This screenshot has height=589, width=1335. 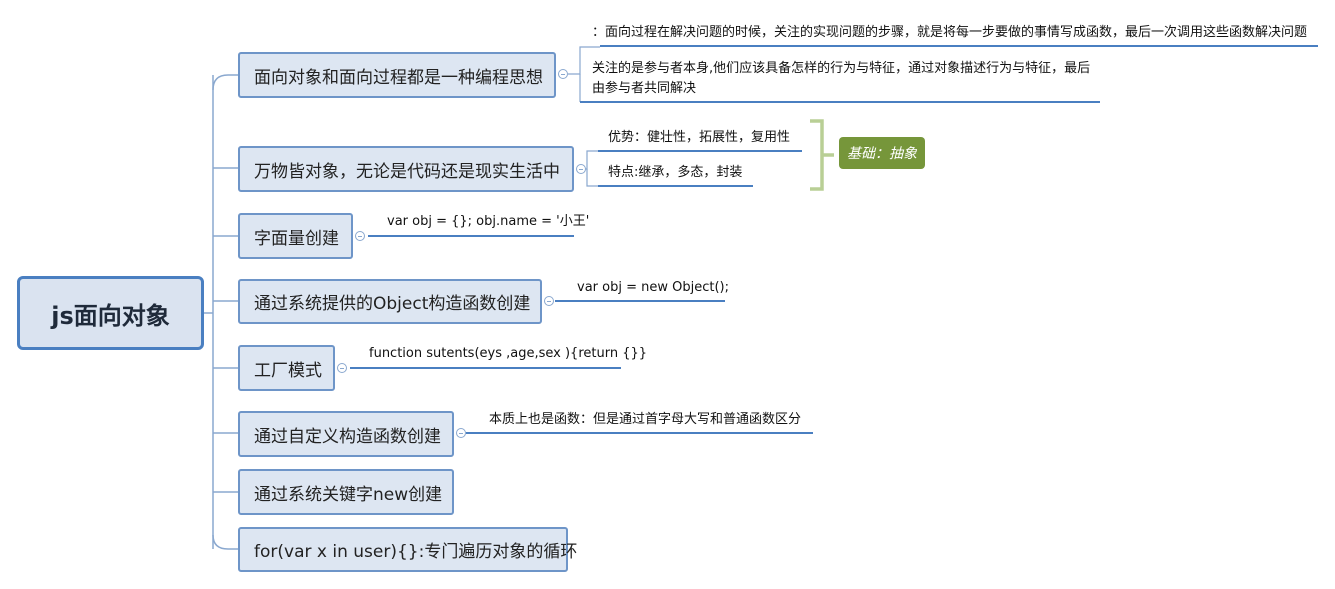 What do you see at coordinates (406, 169) in the screenshot?
I see `topic-everything-is-object: 万物皆对象，无论是代码还是现实生活中` at bounding box center [406, 169].